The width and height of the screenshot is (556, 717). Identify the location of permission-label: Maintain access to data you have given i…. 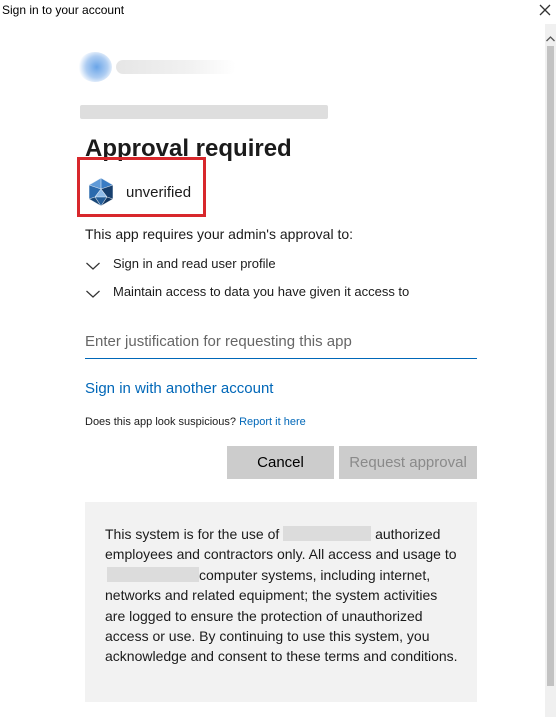
(261, 291).